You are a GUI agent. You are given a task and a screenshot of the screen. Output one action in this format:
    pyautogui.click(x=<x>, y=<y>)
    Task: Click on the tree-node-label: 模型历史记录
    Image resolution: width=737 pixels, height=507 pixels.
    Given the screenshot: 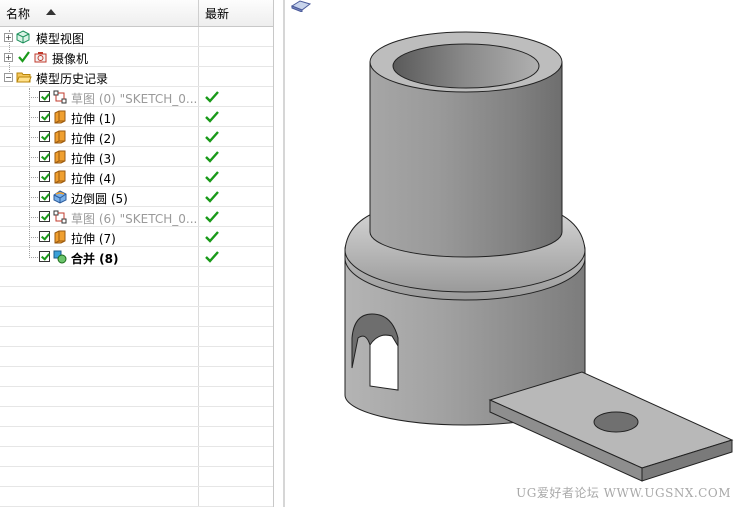 What is the action you would take?
    pyautogui.click(x=72, y=79)
    